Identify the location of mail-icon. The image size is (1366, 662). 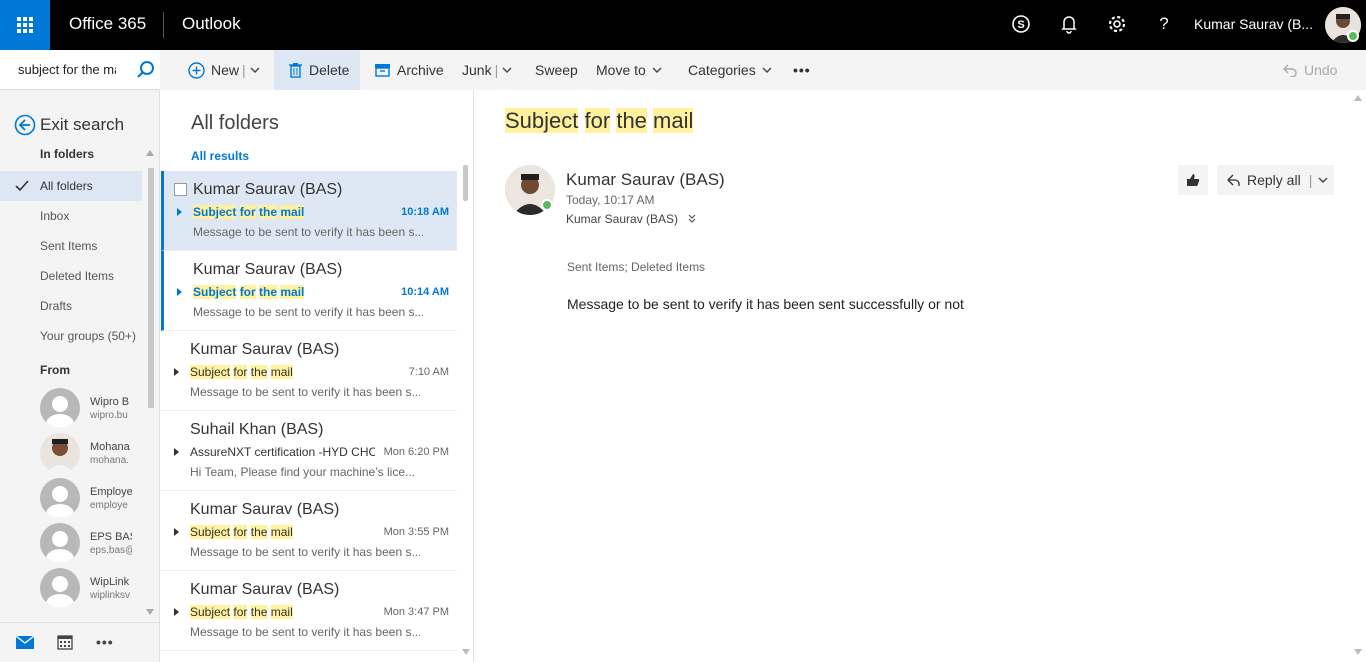
(25, 642).